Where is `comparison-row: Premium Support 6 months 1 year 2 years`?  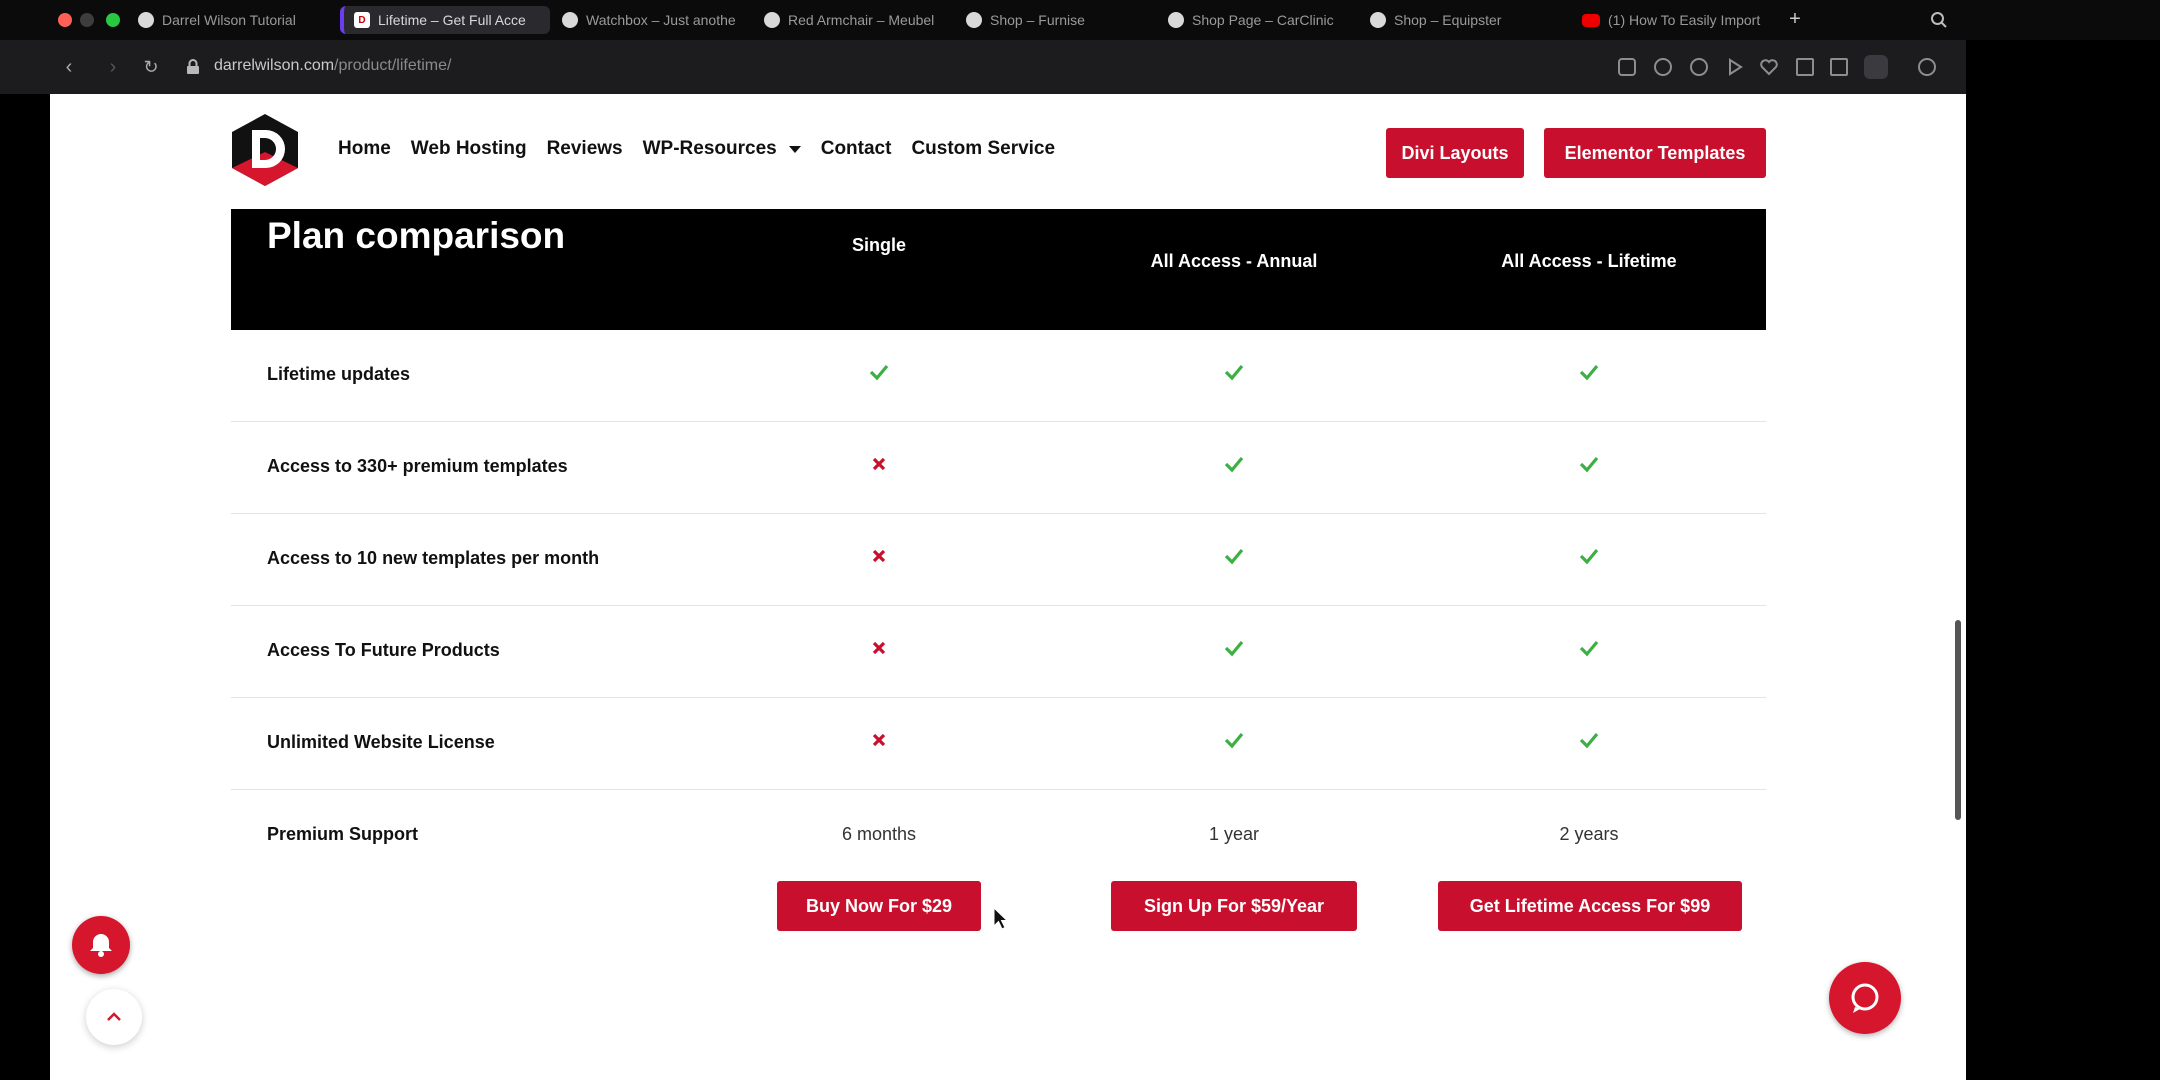
comparison-row: Premium Support 6 months 1 year 2 years is located at coordinates (998, 836).